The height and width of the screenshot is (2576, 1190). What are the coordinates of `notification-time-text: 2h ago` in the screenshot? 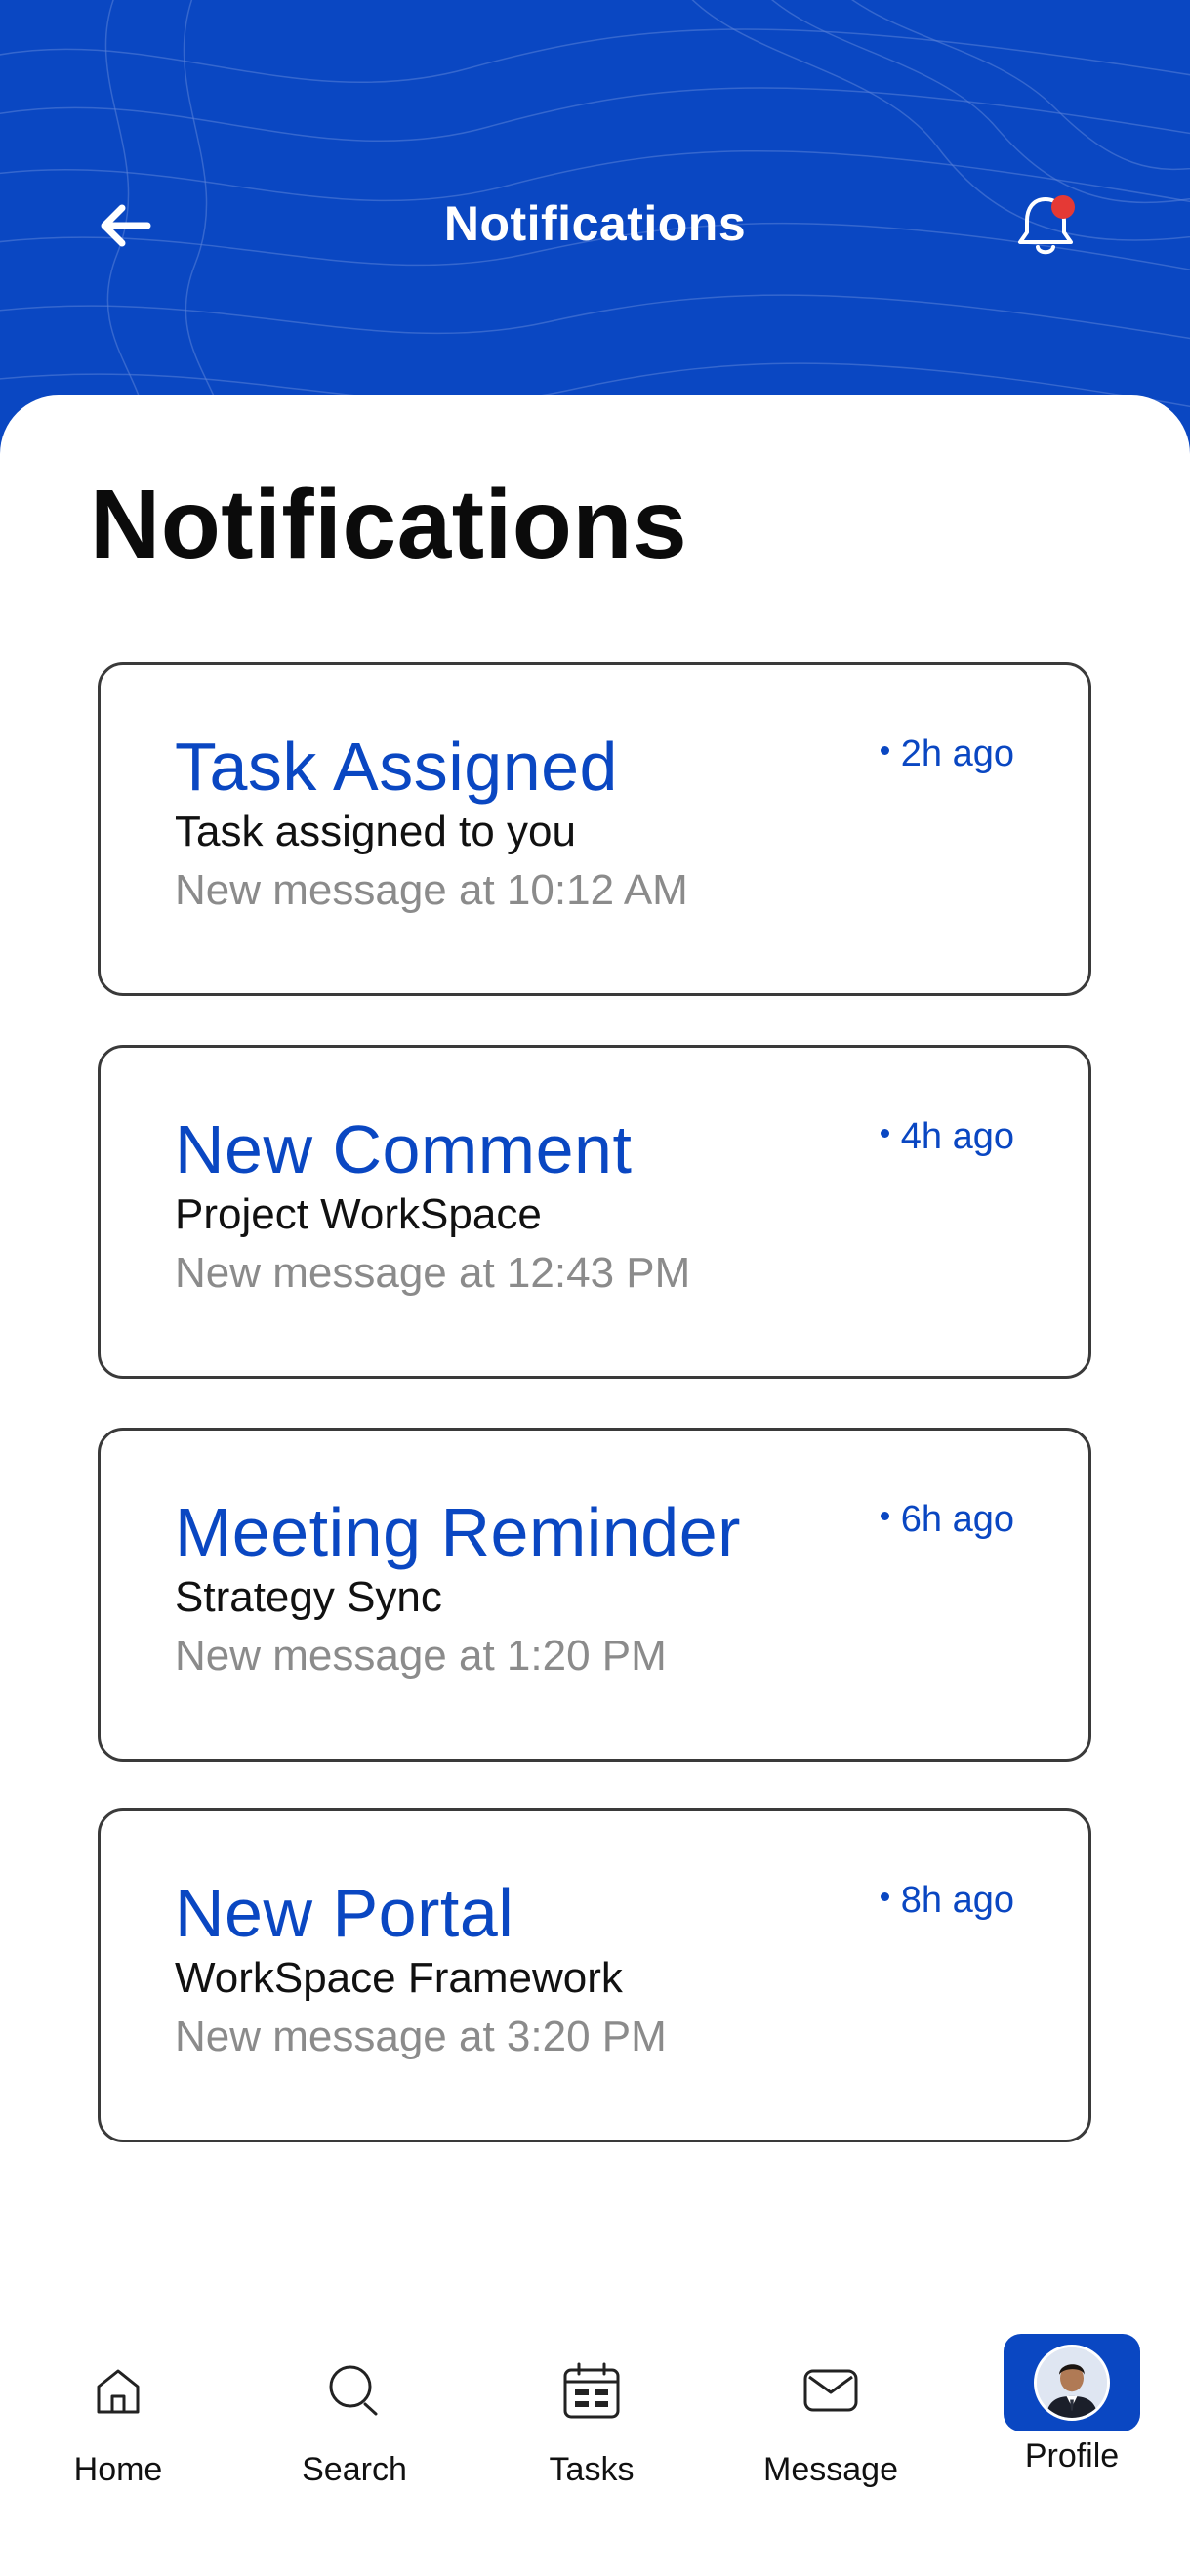 It's located at (957, 753).